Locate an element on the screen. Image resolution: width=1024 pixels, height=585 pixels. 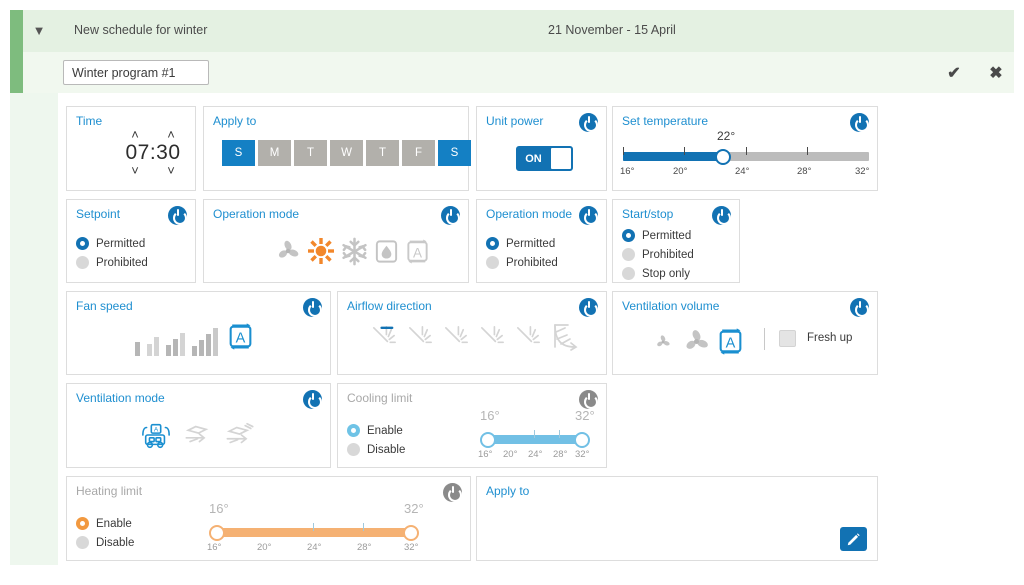
louver-position-3-icon is located at coordinates (455, 340).